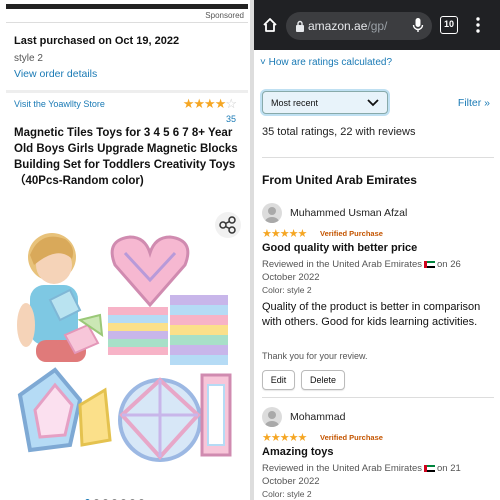 The width and height of the screenshot is (500, 500). What do you see at coordinates (127, 6) in the screenshot?
I see `top-divider-bar` at bounding box center [127, 6].